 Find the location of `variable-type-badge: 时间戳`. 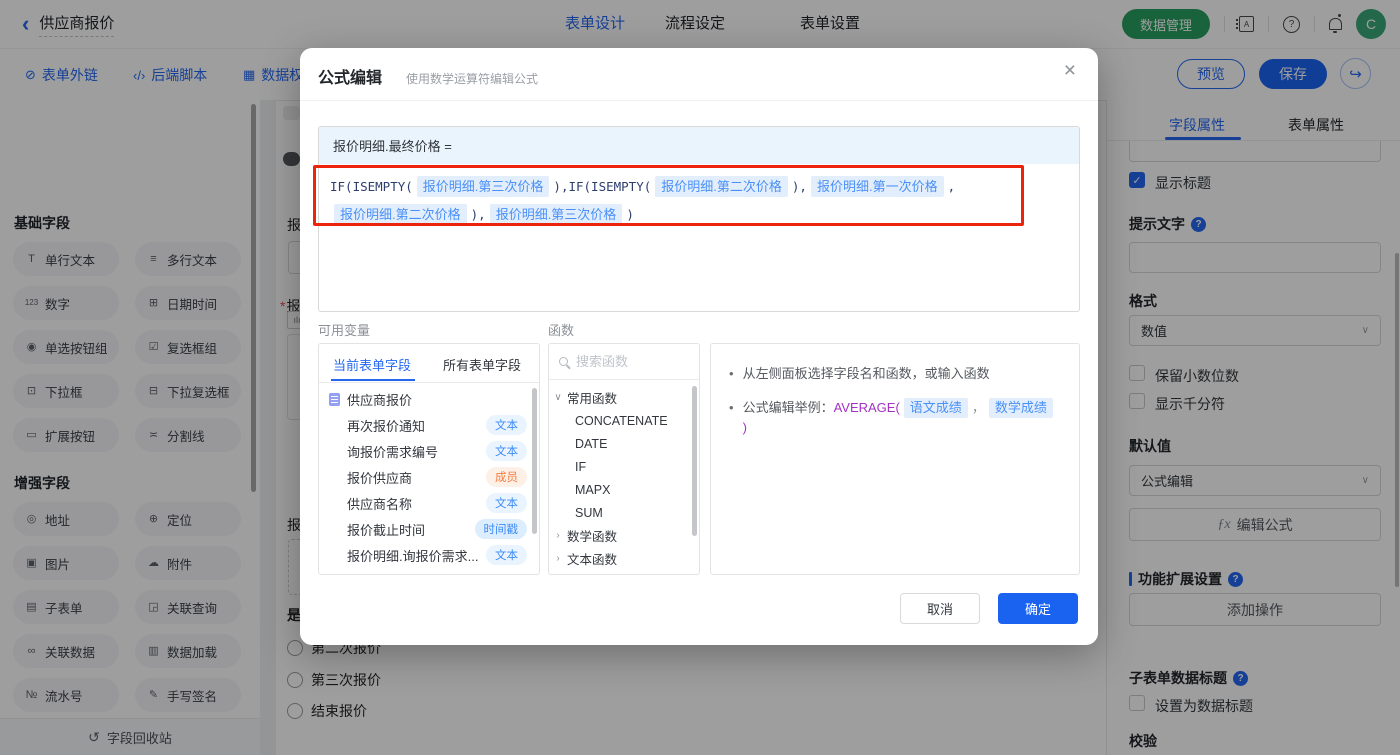

variable-type-badge: 时间戳 is located at coordinates (500, 529).